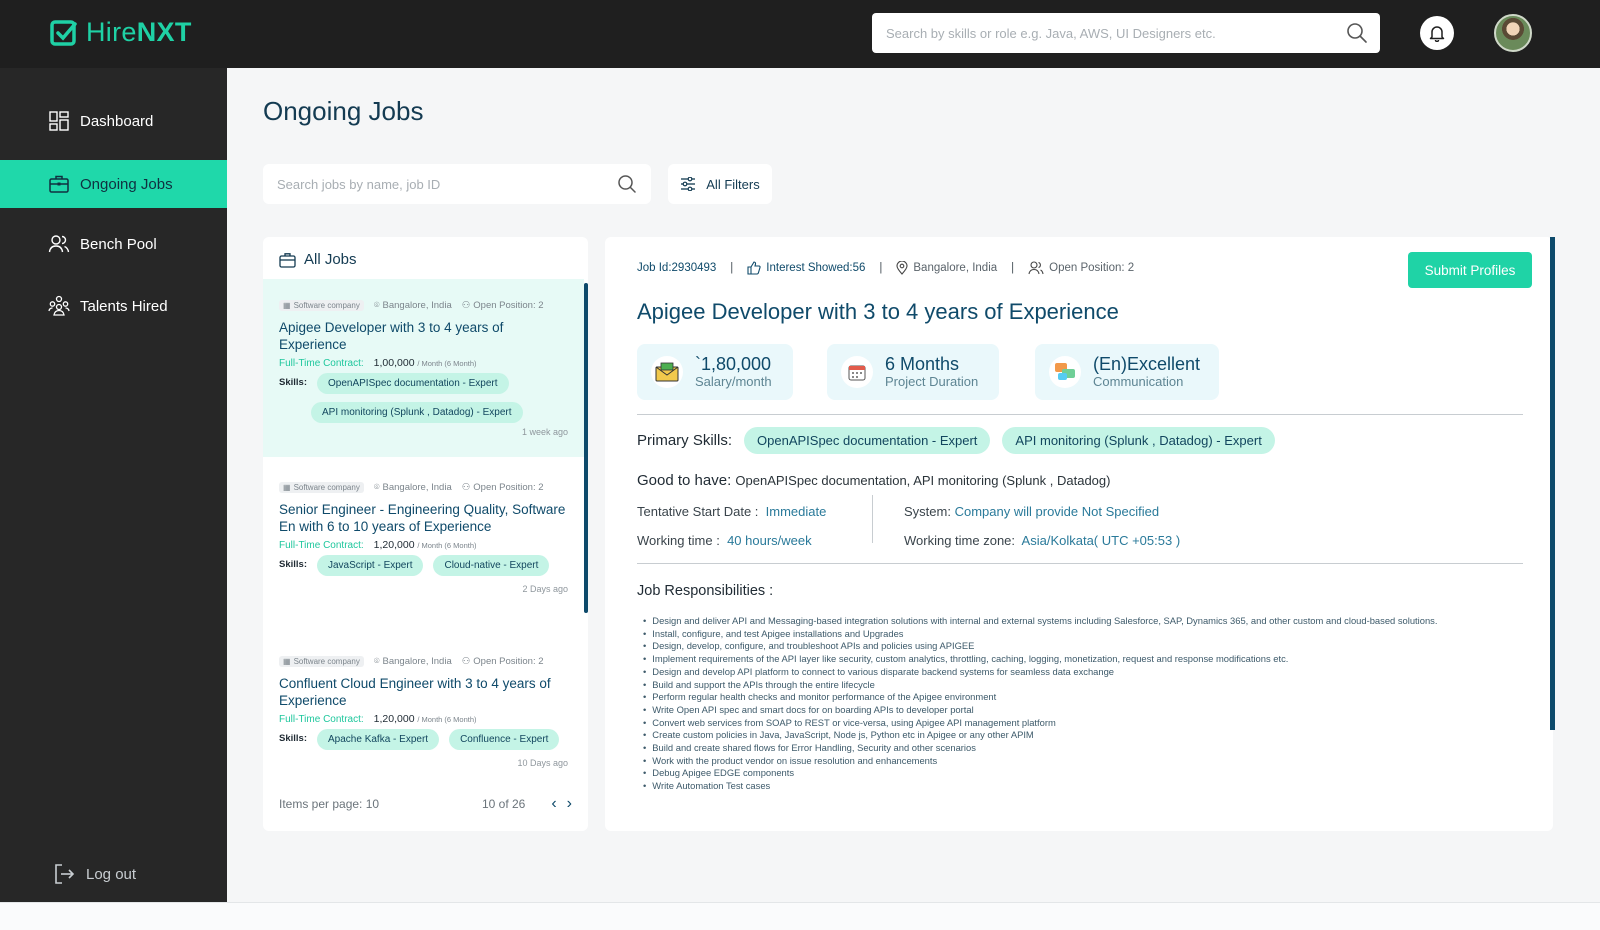 The width and height of the screenshot is (1600, 930). What do you see at coordinates (503, 804) in the screenshot?
I see `page-count: 10 of 26` at bounding box center [503, 804].